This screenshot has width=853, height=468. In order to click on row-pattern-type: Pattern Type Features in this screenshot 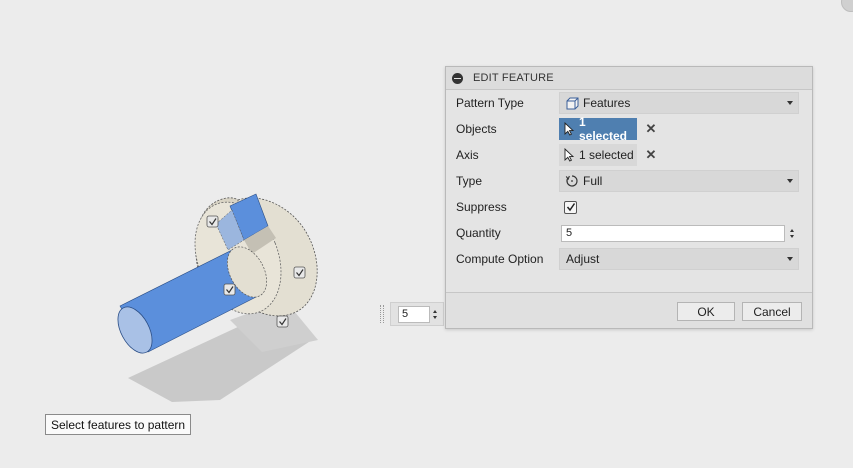, I will do `click(629, 103)`.